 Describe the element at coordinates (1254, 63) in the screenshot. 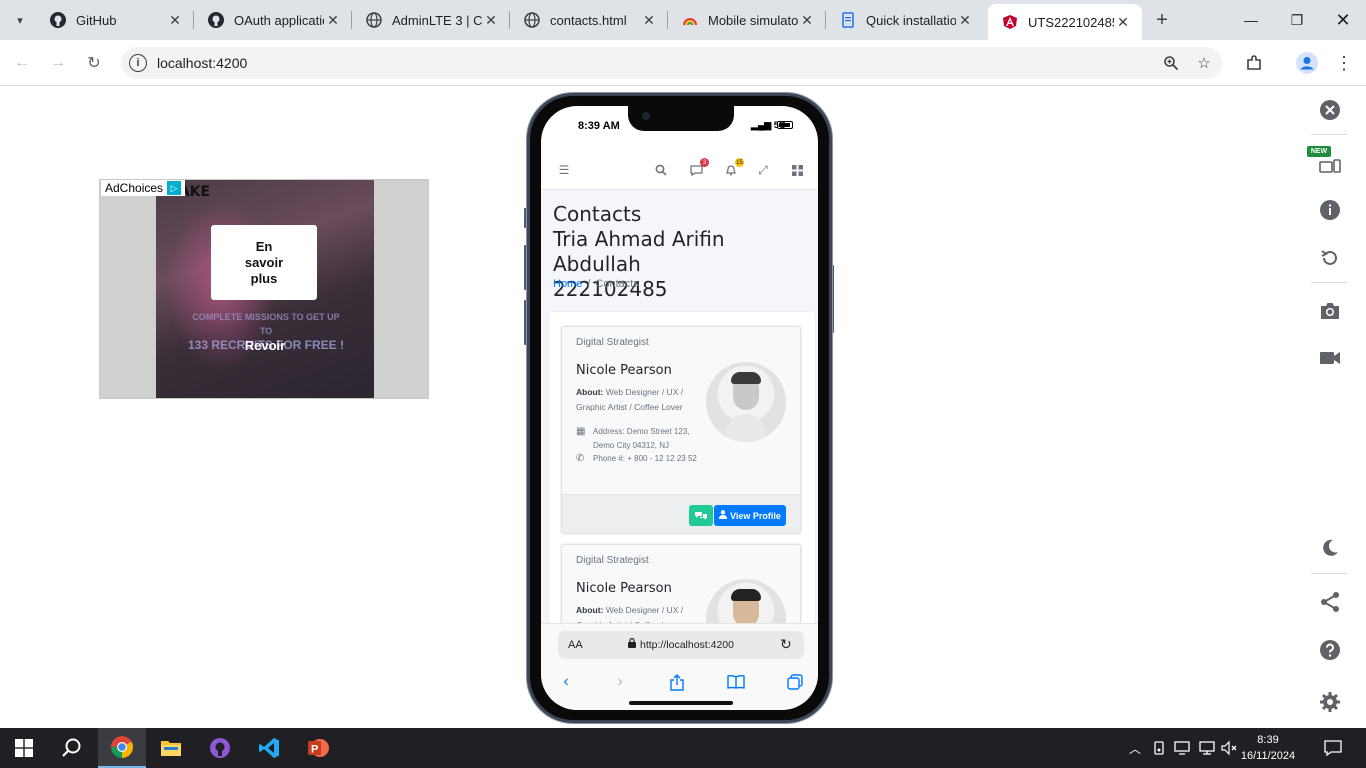

I see `extensions-icon` at that location.